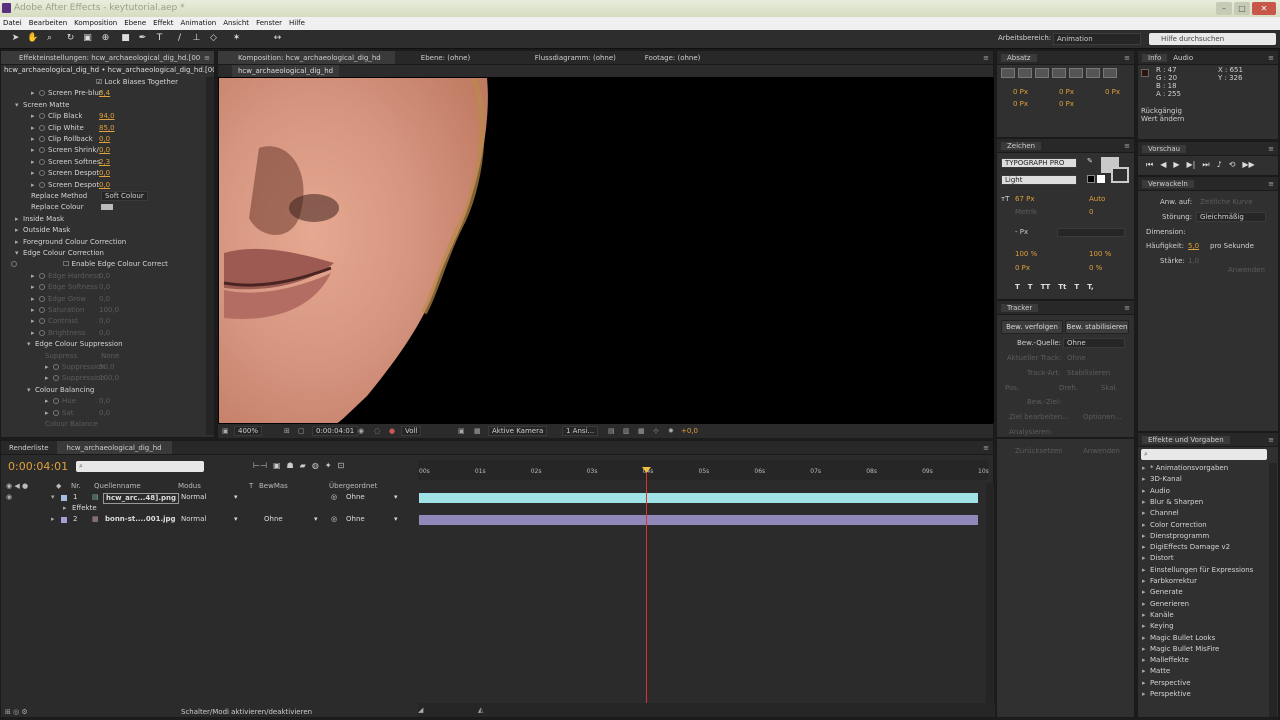  I want to click on last-frame-icon: ⏭, so click(1205, 165).